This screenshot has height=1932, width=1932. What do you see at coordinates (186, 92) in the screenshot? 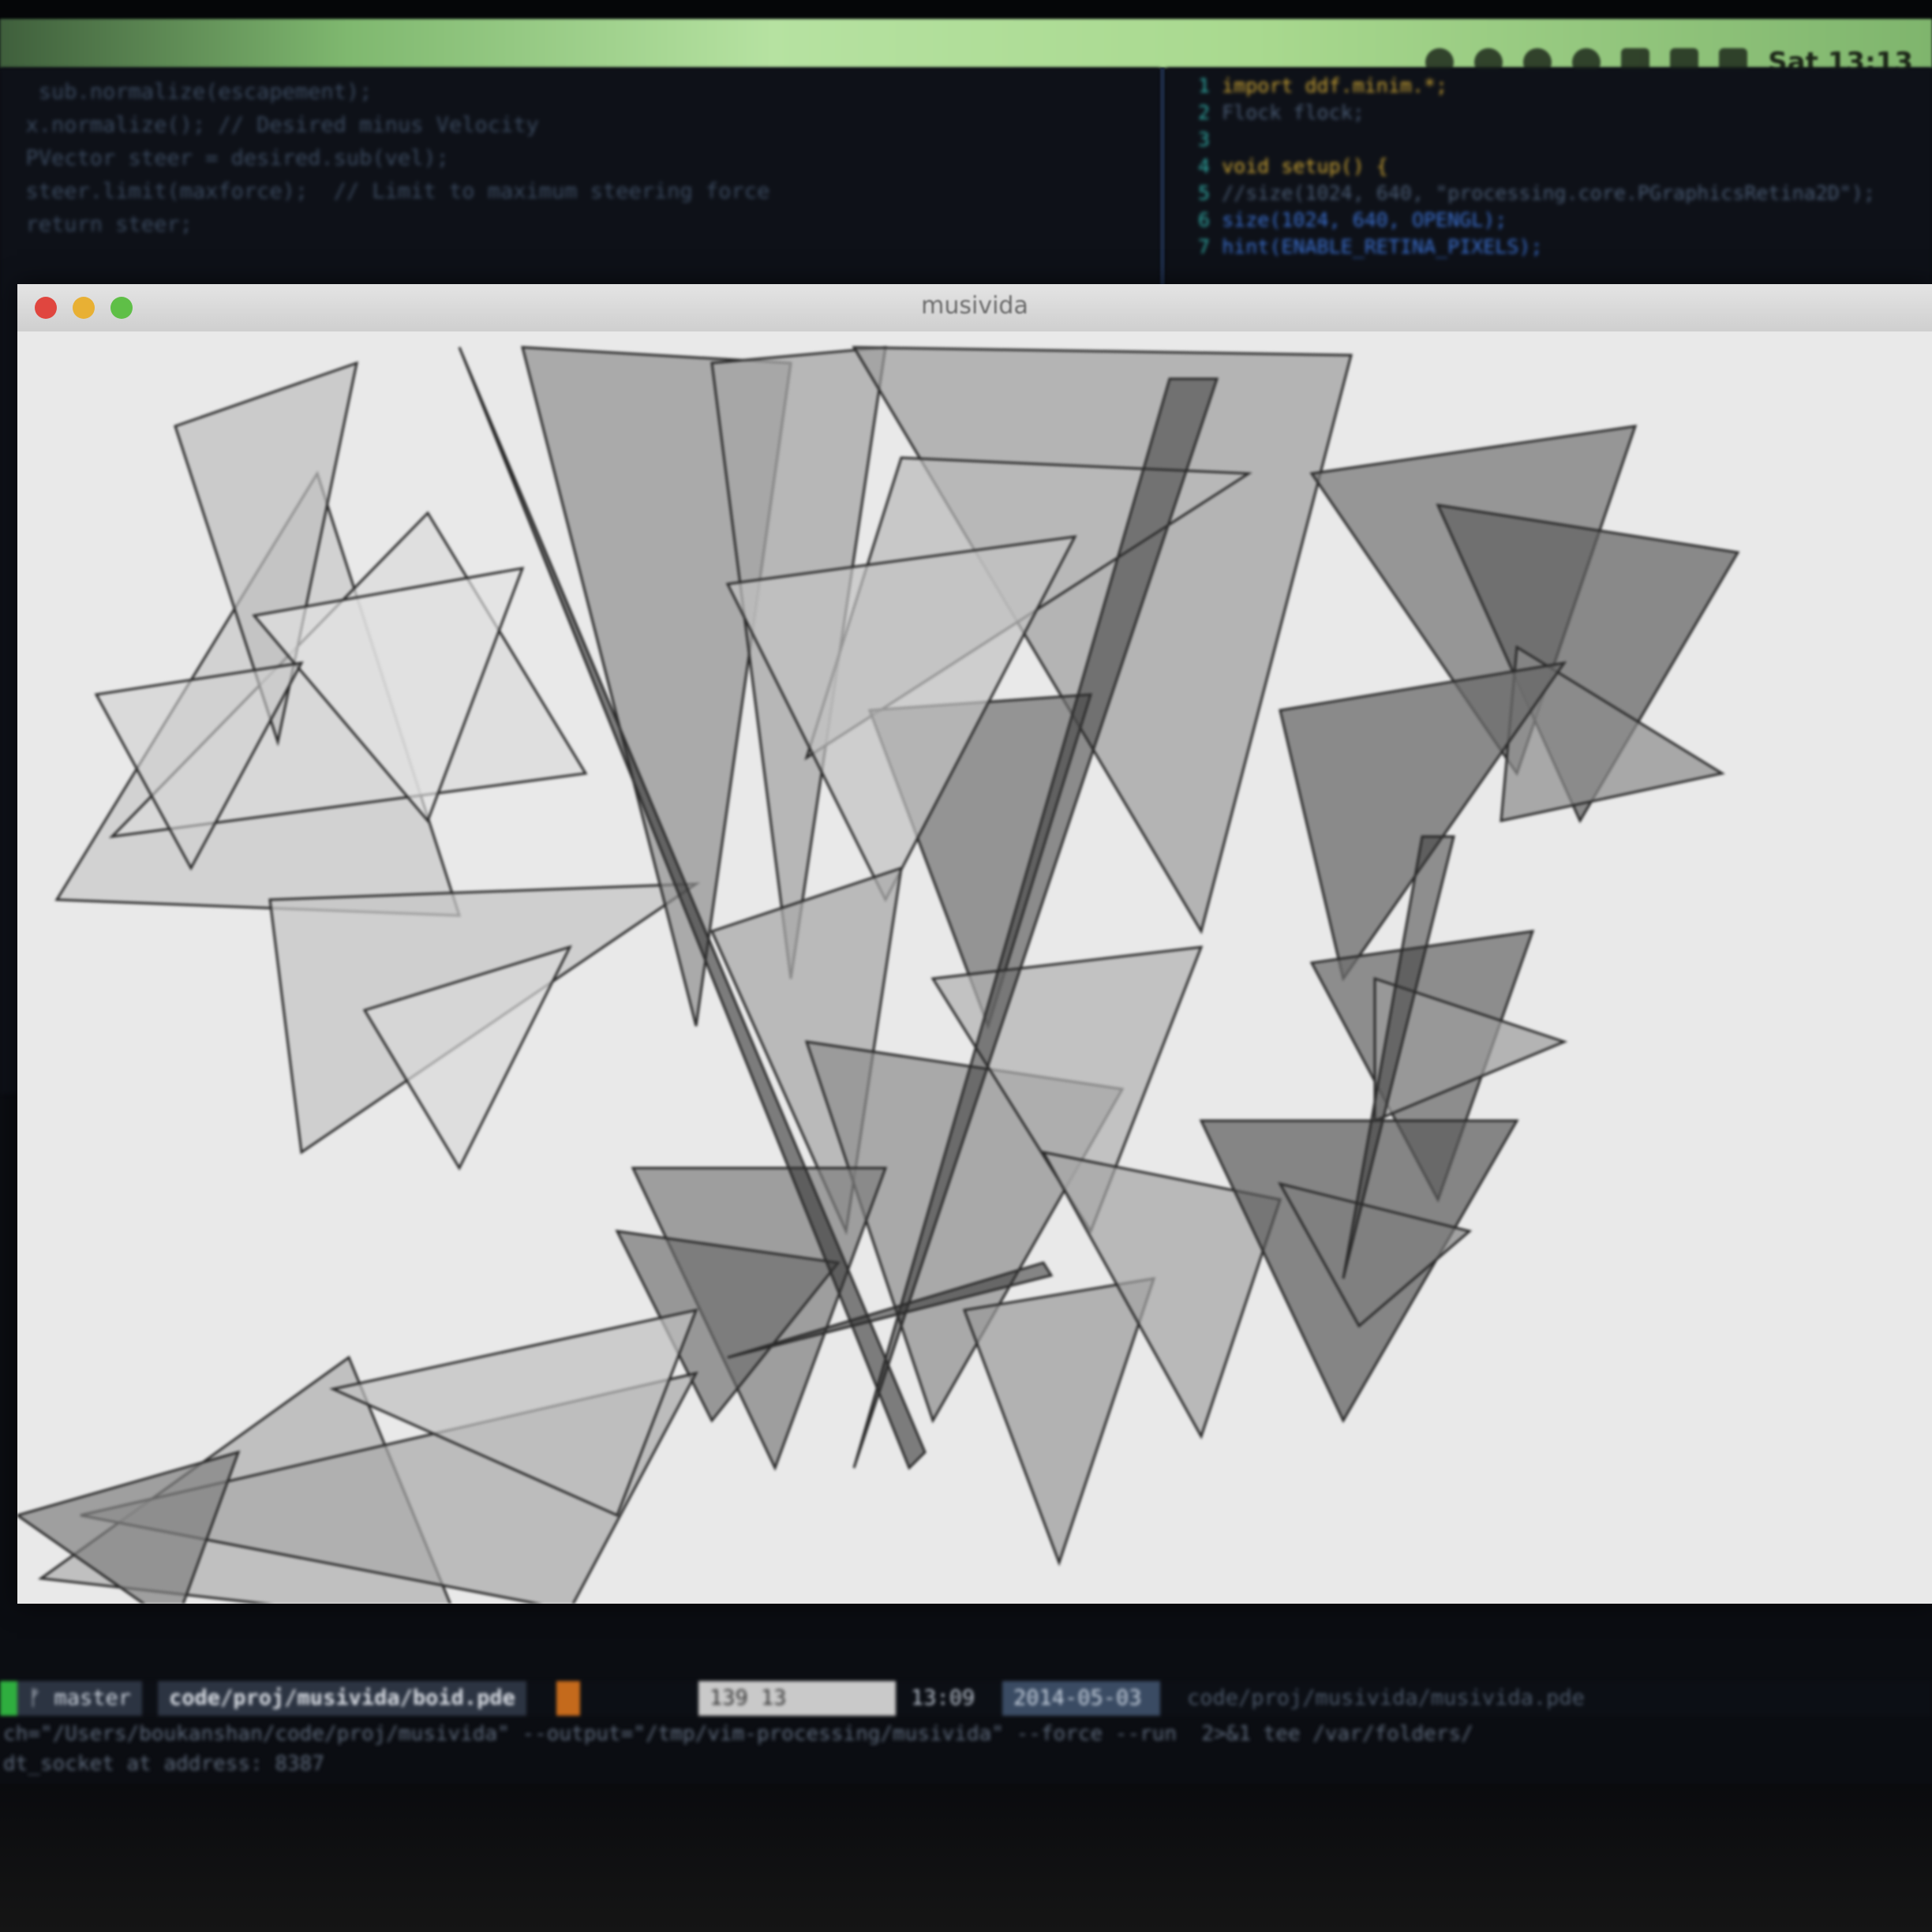
I see `code-line: sub.normalize(escapement);` at bounding box center [186, 92].